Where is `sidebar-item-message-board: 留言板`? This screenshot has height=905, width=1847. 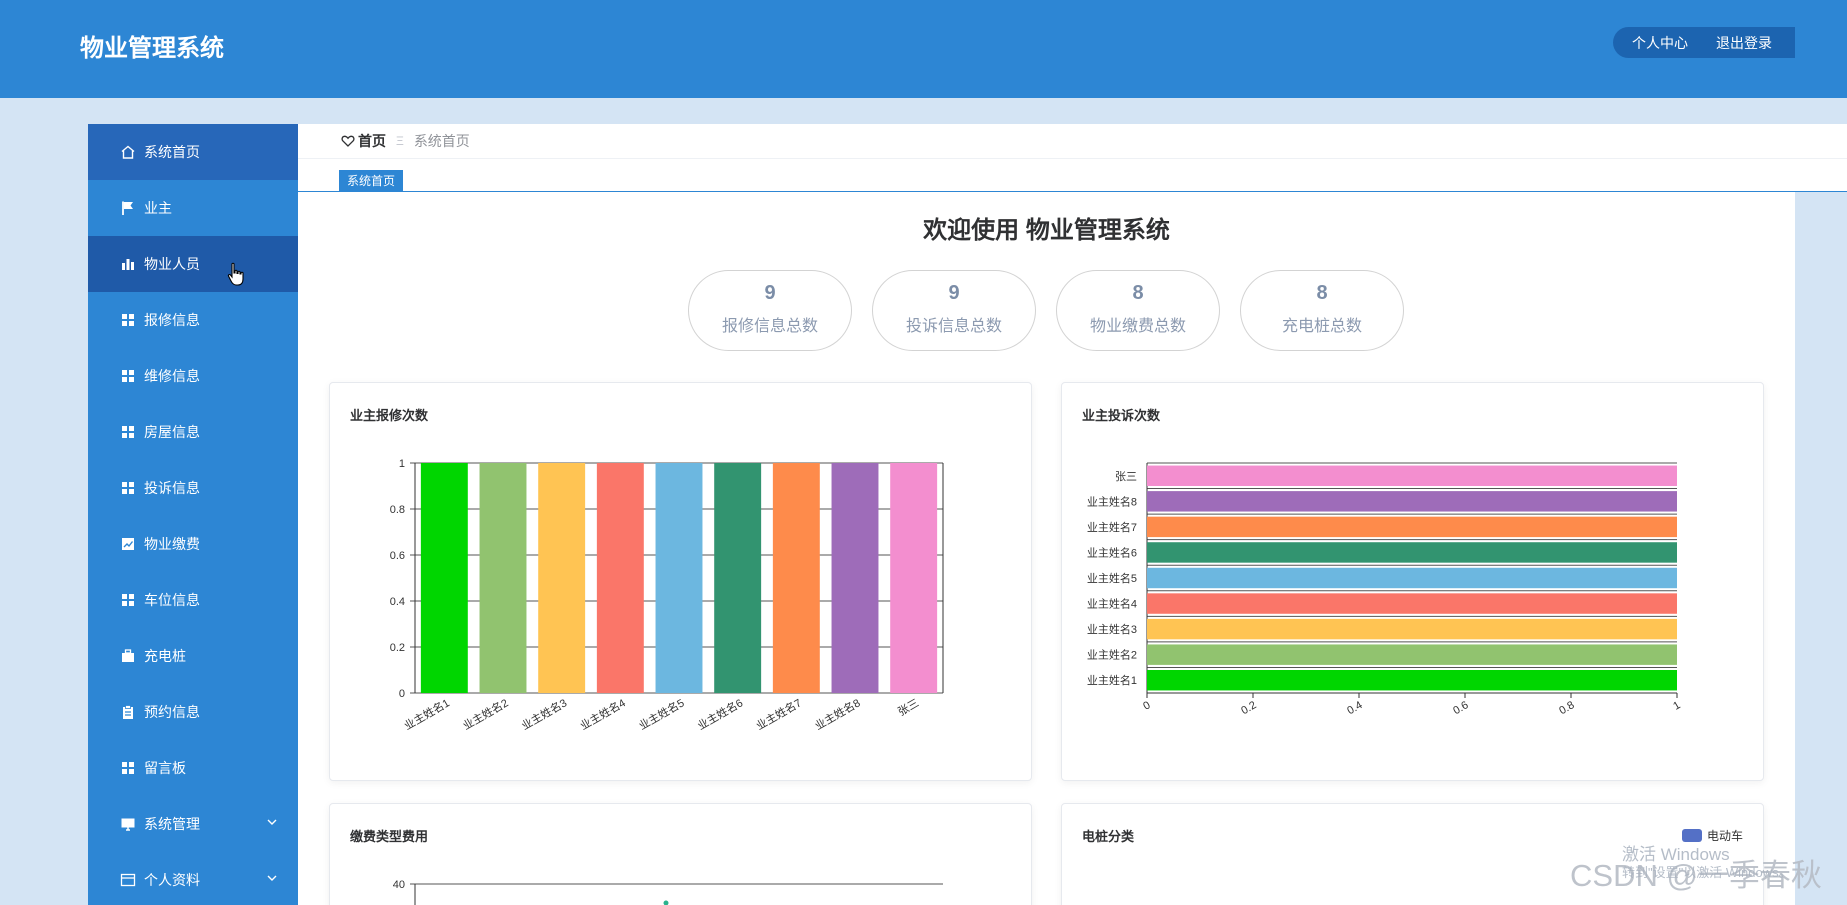
sidebar-item-message-board: 留言板 is located at coordinates (193, 768).